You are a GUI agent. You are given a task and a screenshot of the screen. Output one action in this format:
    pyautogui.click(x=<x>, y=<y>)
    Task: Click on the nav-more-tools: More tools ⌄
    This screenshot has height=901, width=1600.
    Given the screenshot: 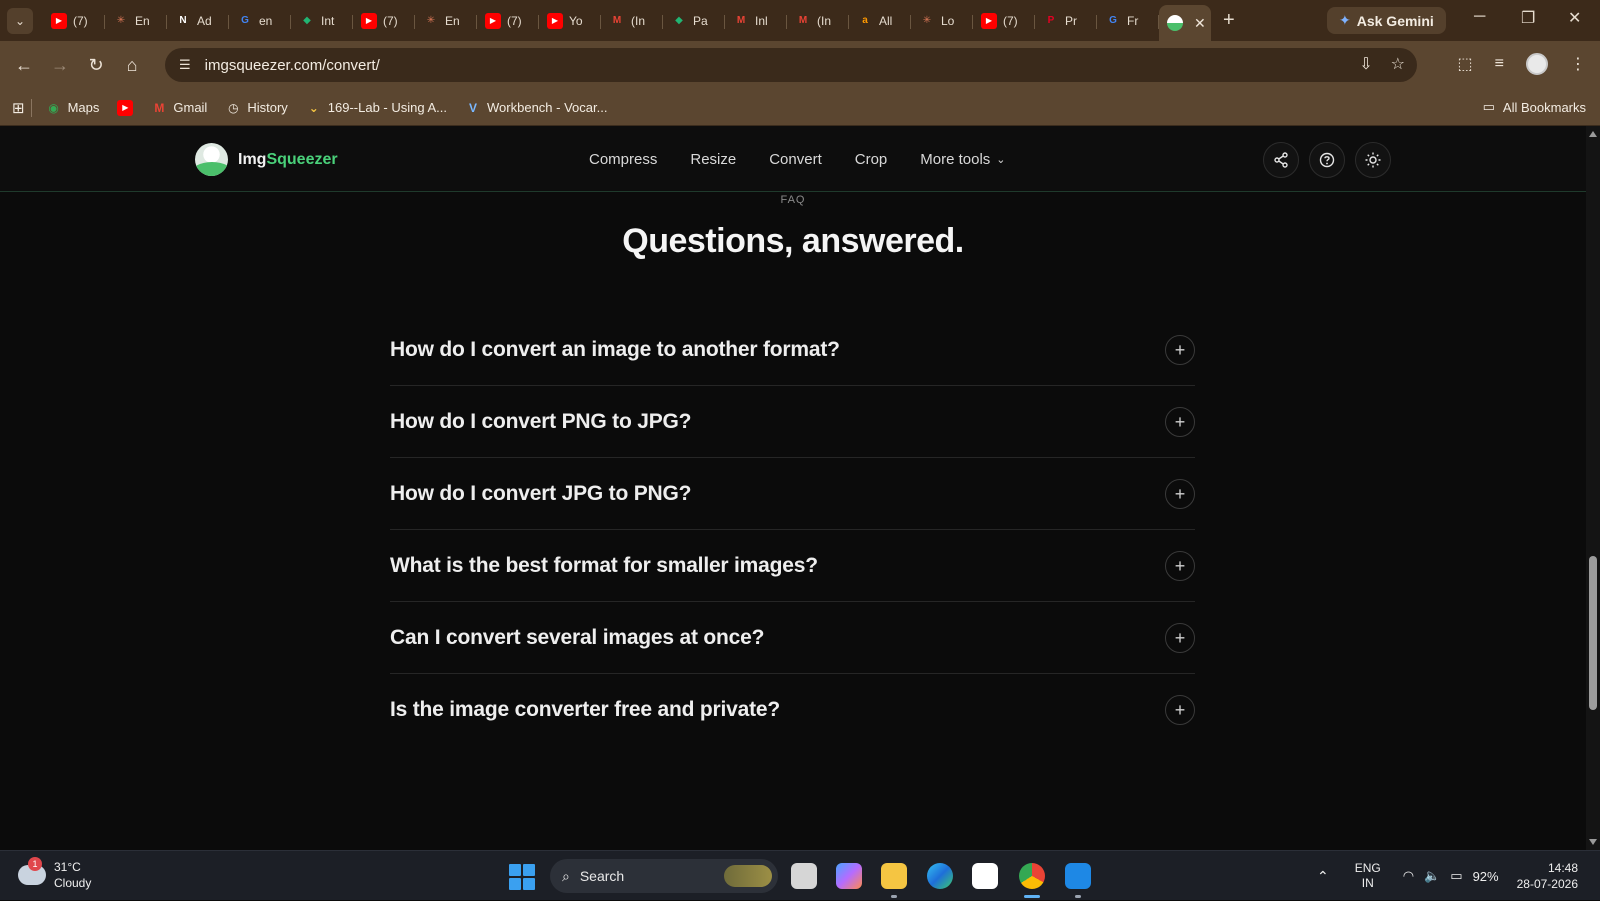 What is the action you would take?
    pyautogui.click(x=962, y=159)
    